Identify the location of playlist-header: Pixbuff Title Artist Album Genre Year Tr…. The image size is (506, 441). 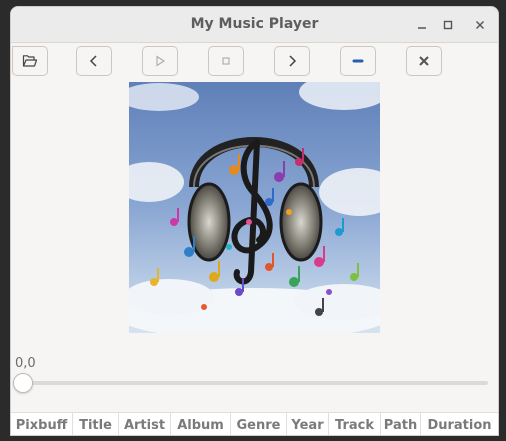
(254, 423).